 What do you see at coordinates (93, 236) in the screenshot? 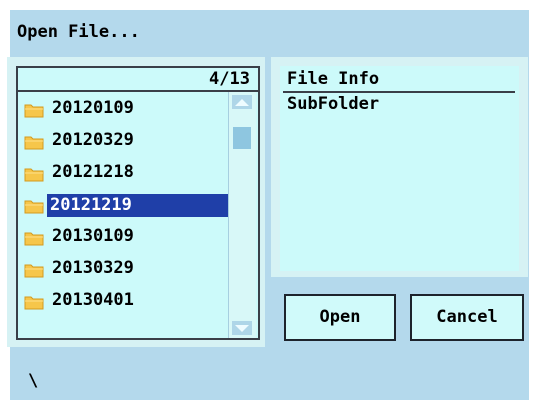
I see `list-item-label: 20130109` at bounding box center [93, 236].